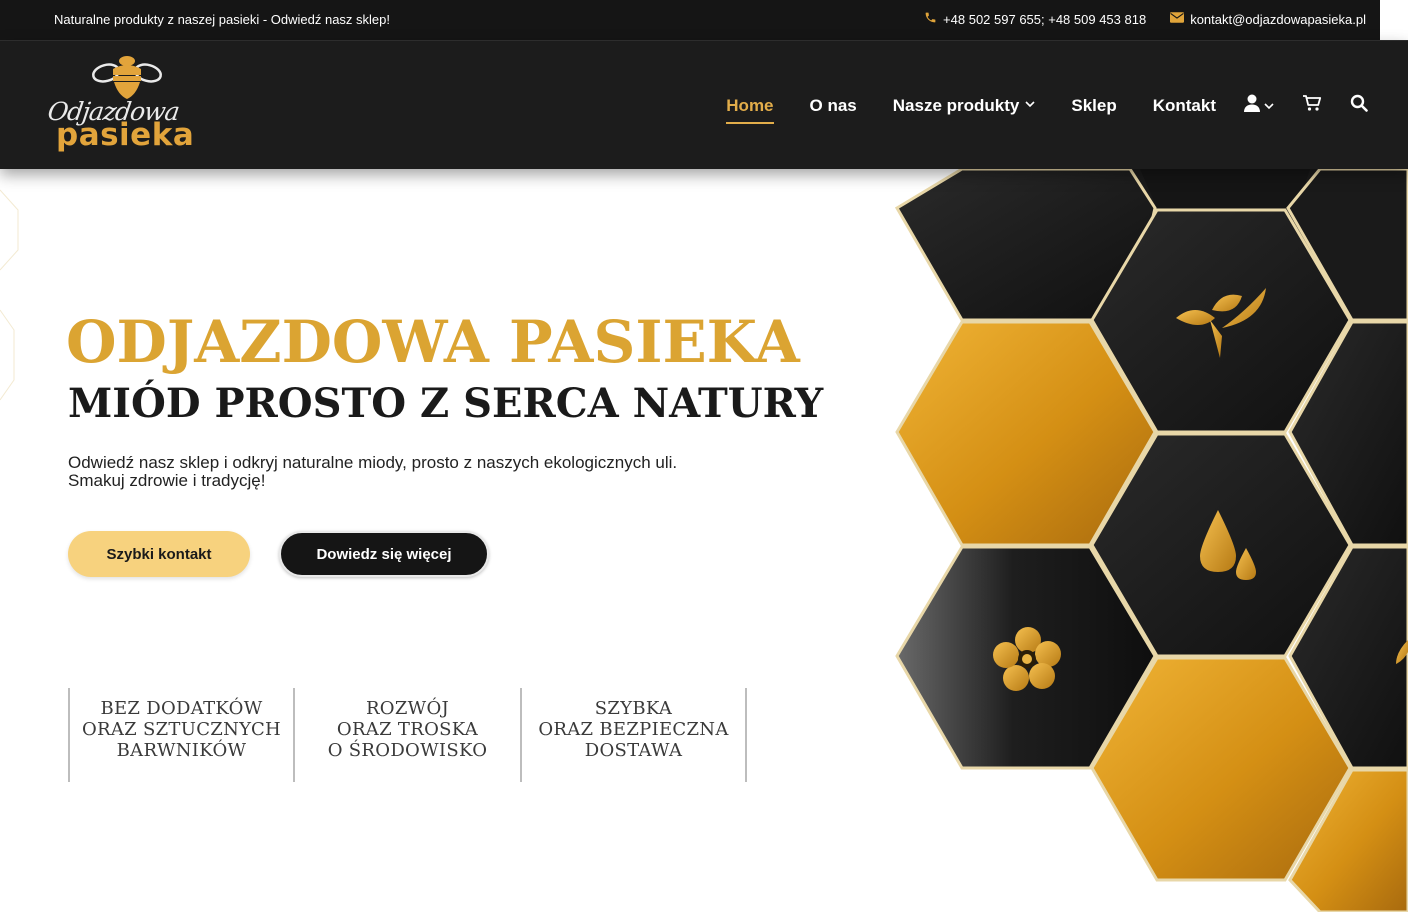 The height and width of the screenshot is (912, 1408). Describe the element at coordinates (9, 295) in the screenshot. I see `decorative-hex-lines` at that location.